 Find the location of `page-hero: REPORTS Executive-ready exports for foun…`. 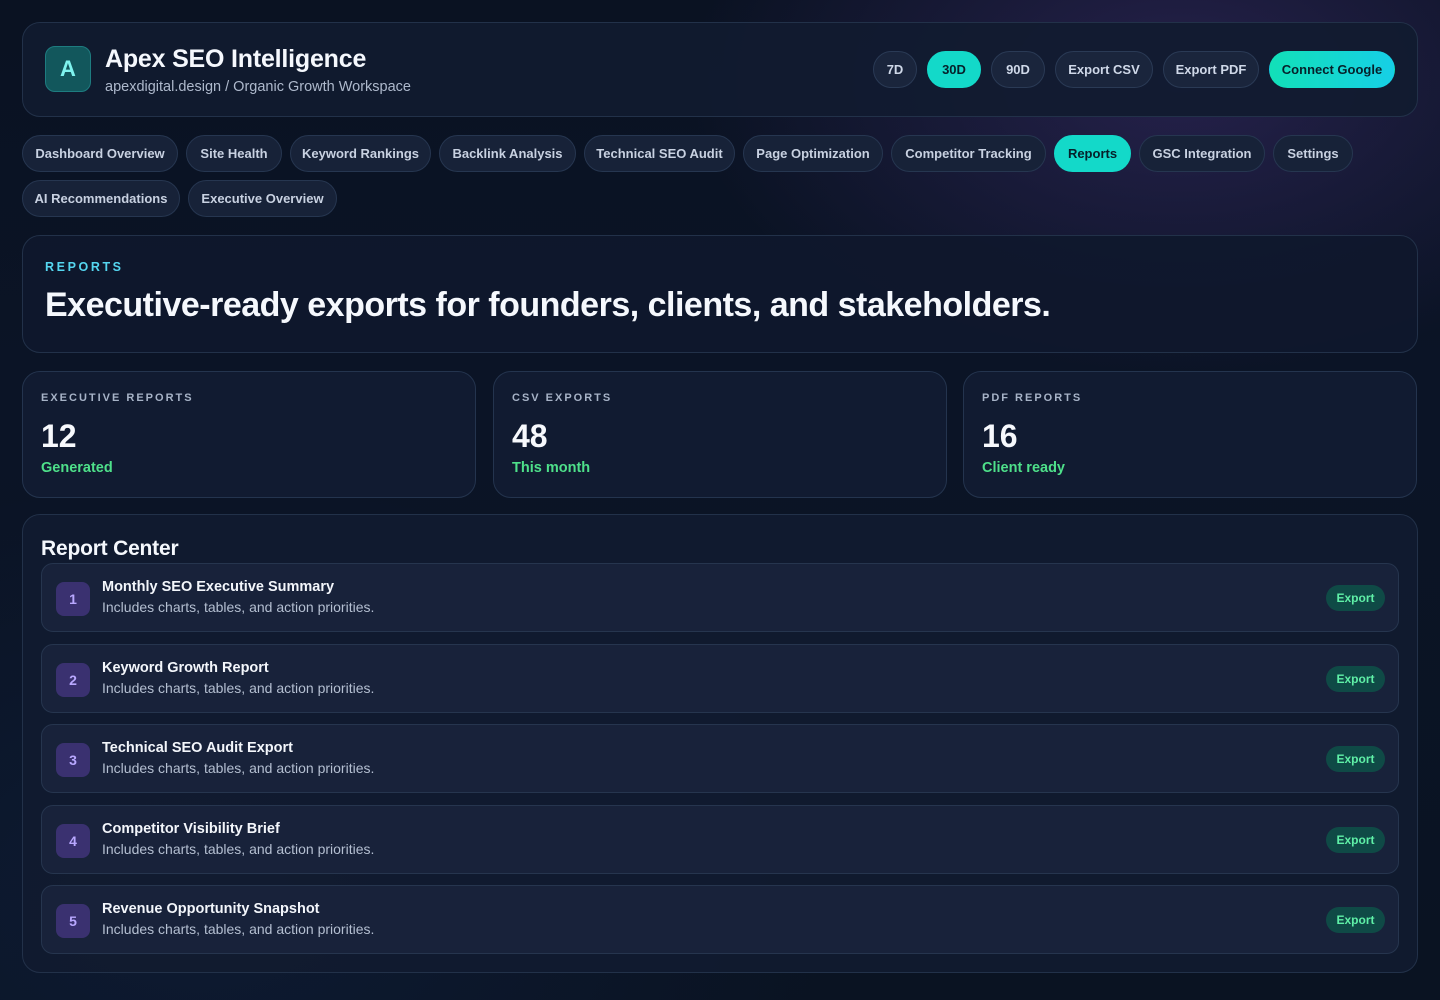

page-hero: REPORTS Executive-ready exports for foun… is located at coordinates (720, 294).